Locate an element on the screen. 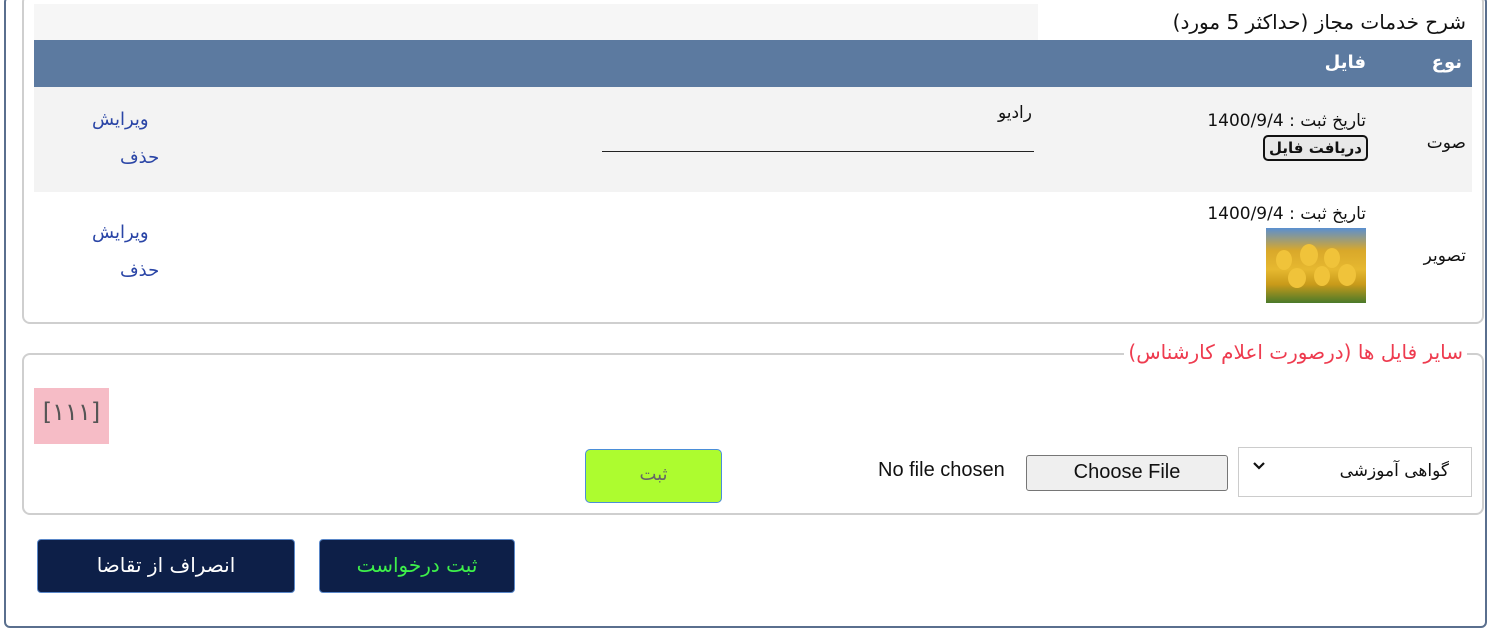 This screenshot has height=630, width=1491. row-description: رادیو is located at coordinates (1014, 113).